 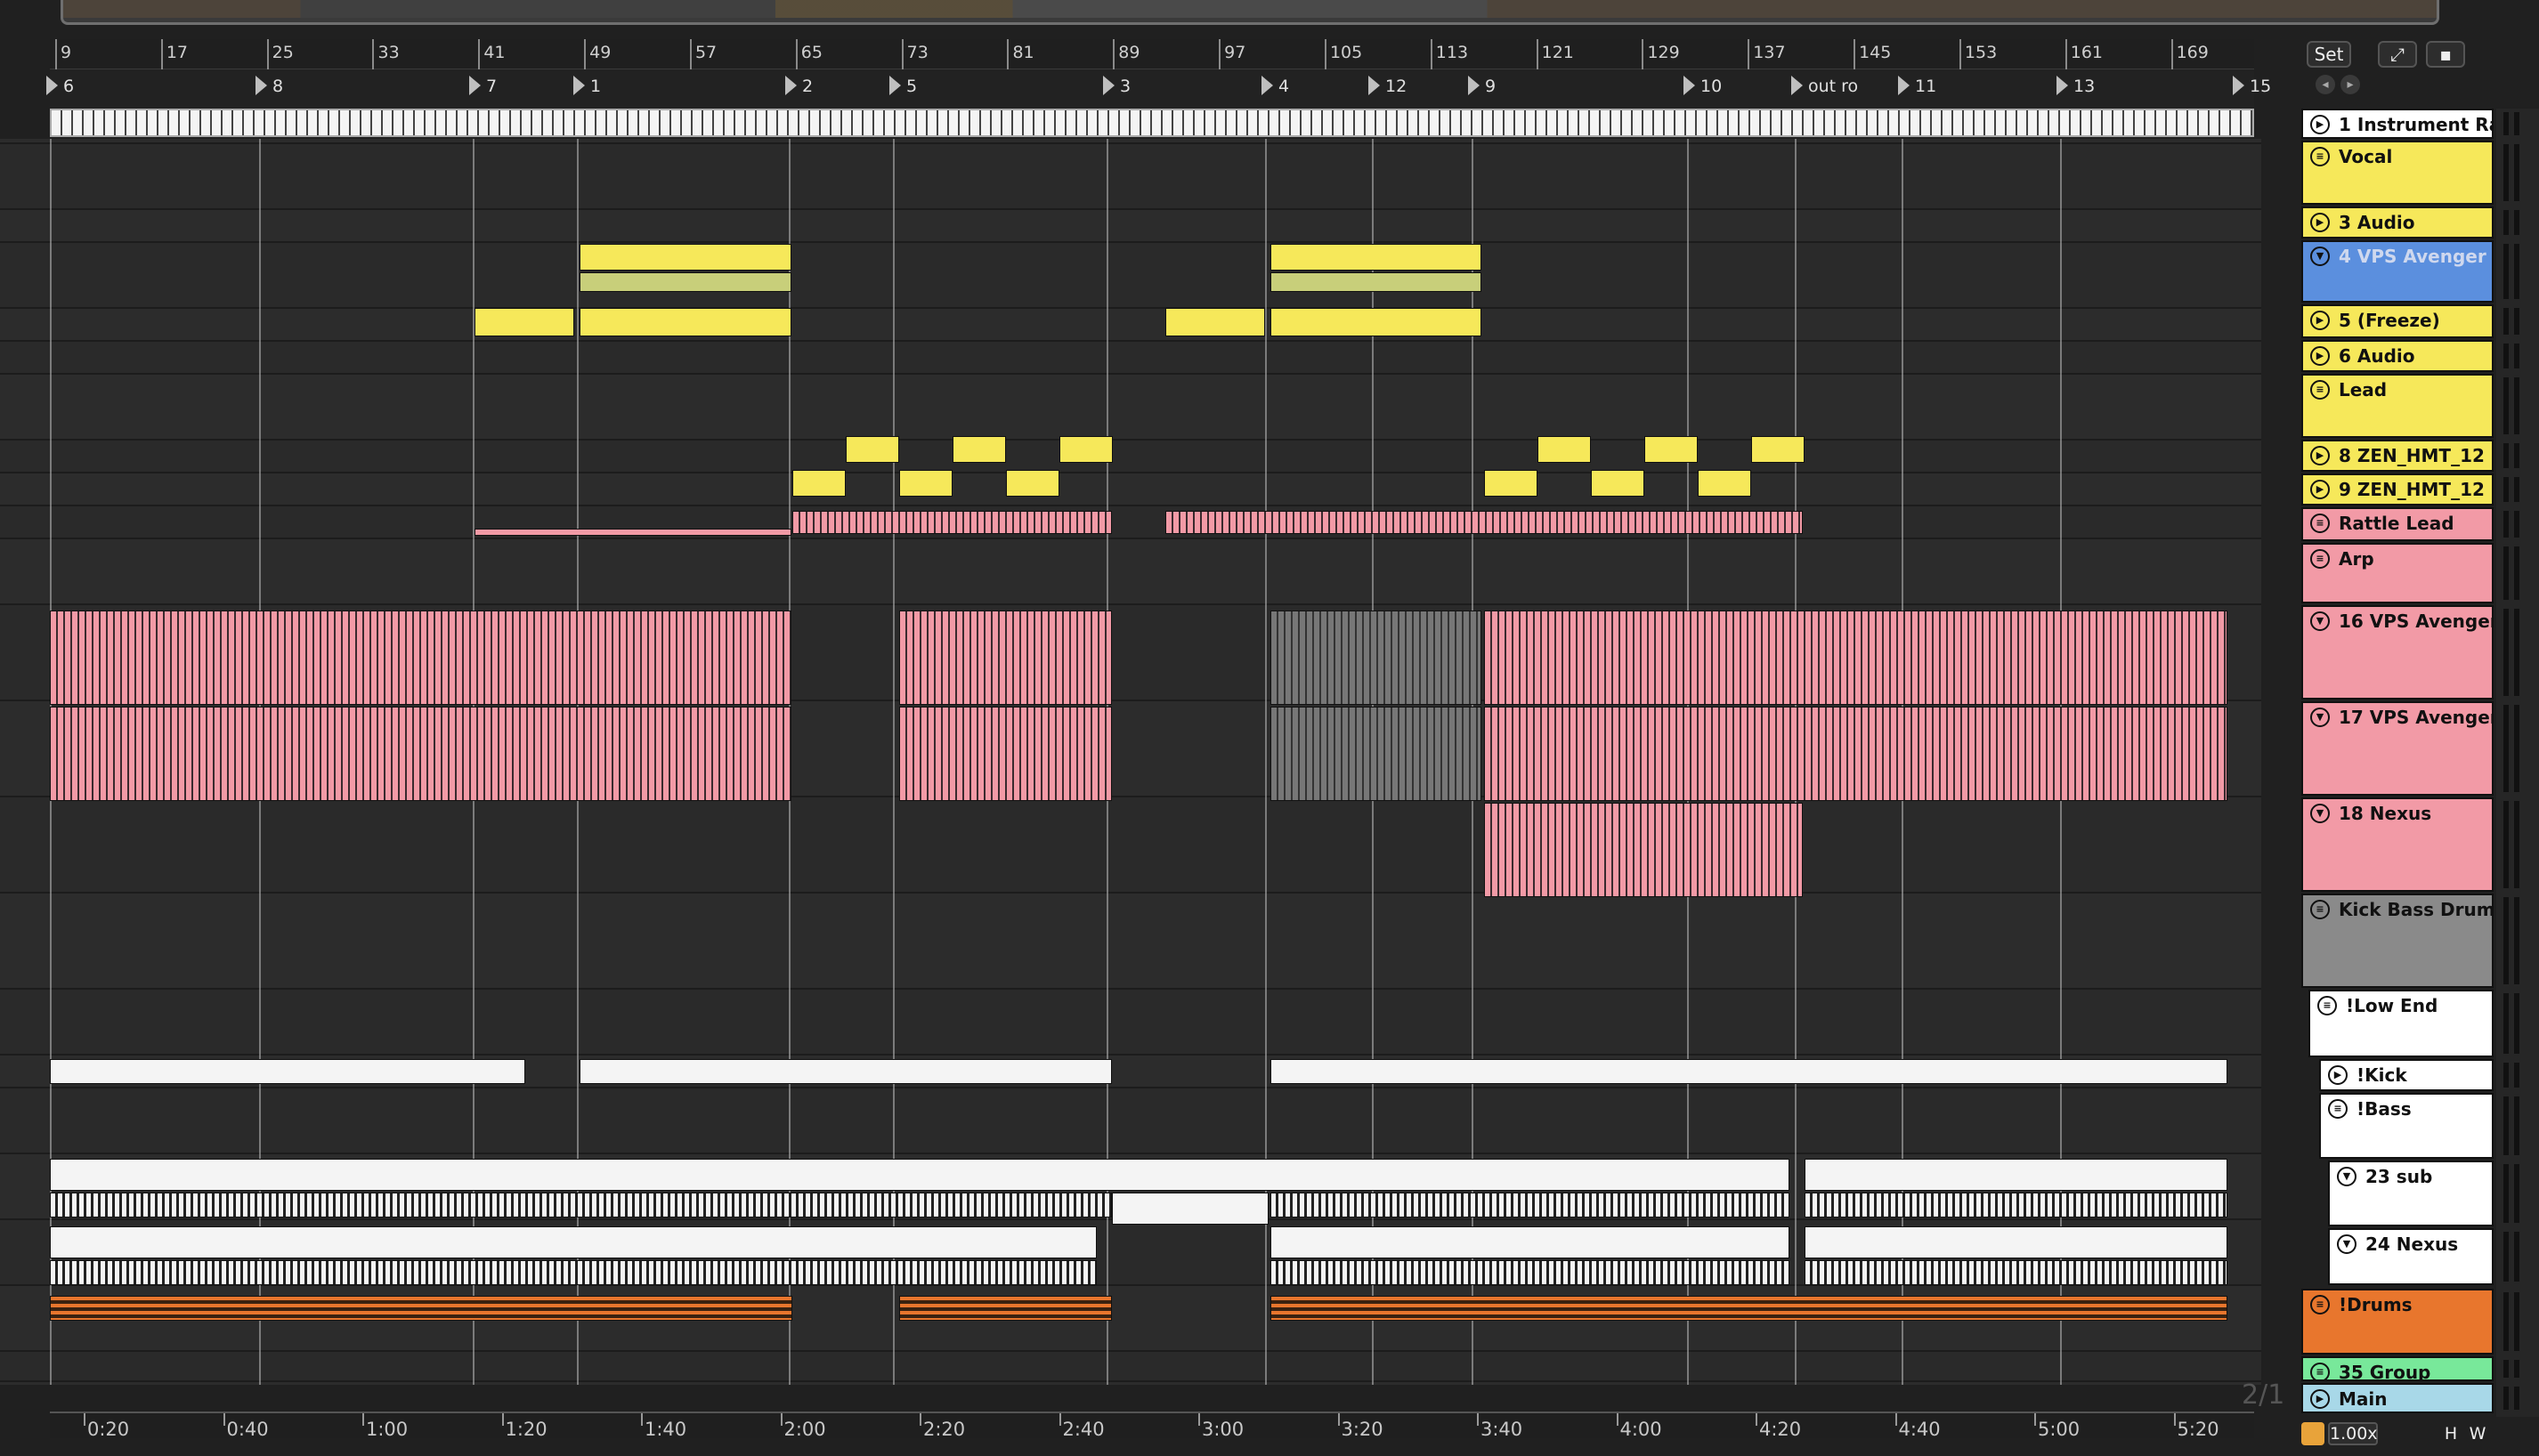 I want to click on locator-marker: out ro, so click(x=1824, y=86).